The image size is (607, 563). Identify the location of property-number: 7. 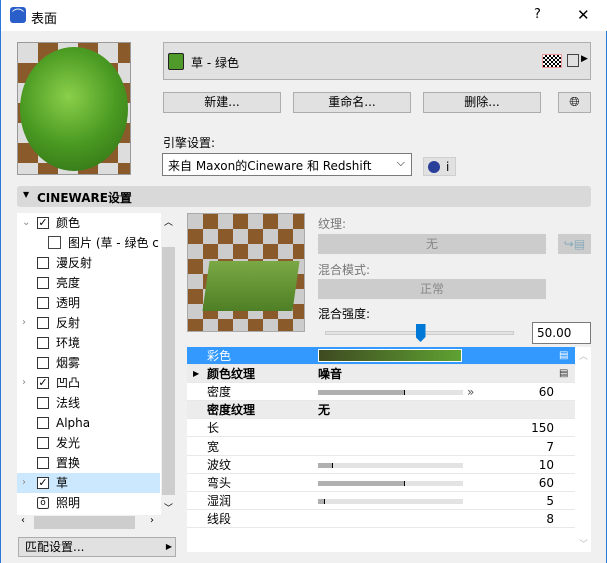
(550, 447).